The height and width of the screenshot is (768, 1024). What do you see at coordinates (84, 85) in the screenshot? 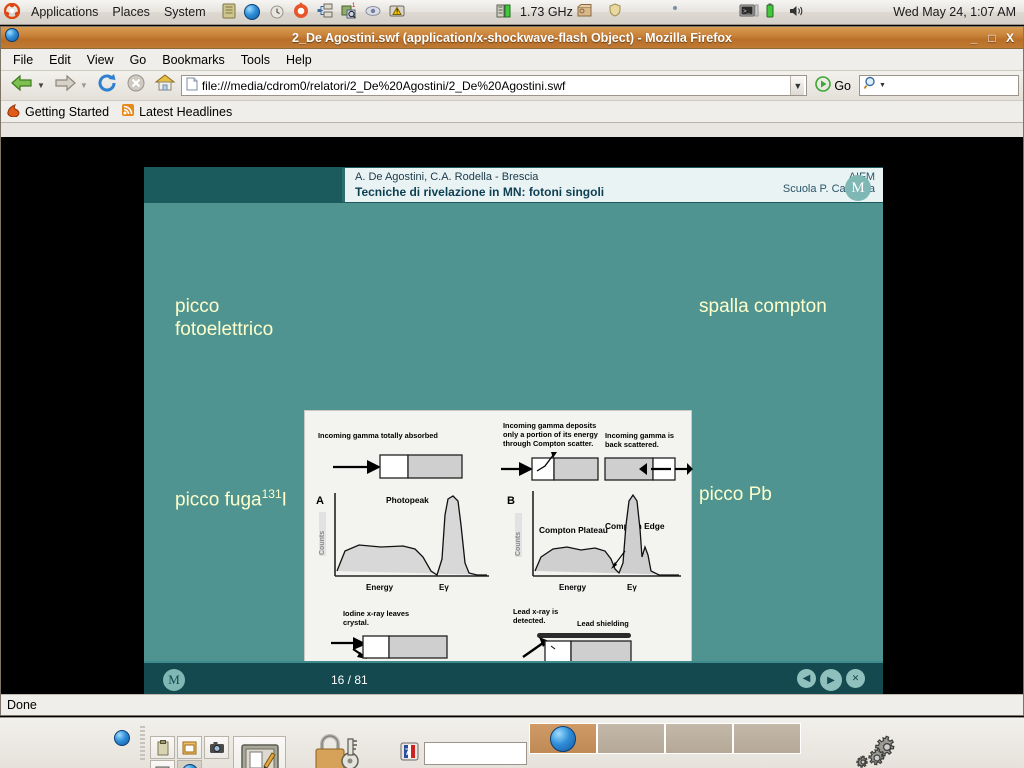
I see `forward-dropdown-icon: ▼` at bounding box center [84, 85].